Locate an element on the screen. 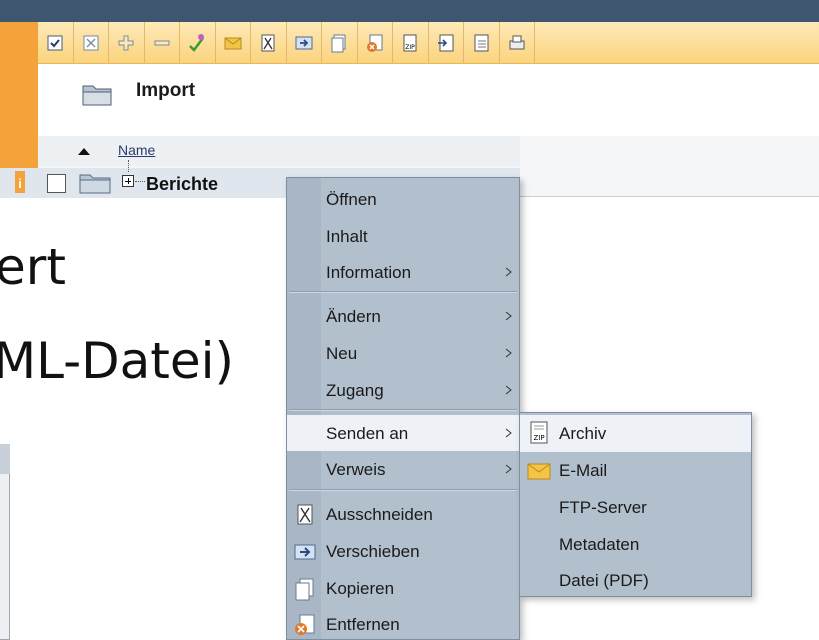 The image size is (819, 640). column-header: Name is located at coordinates (279, 151).